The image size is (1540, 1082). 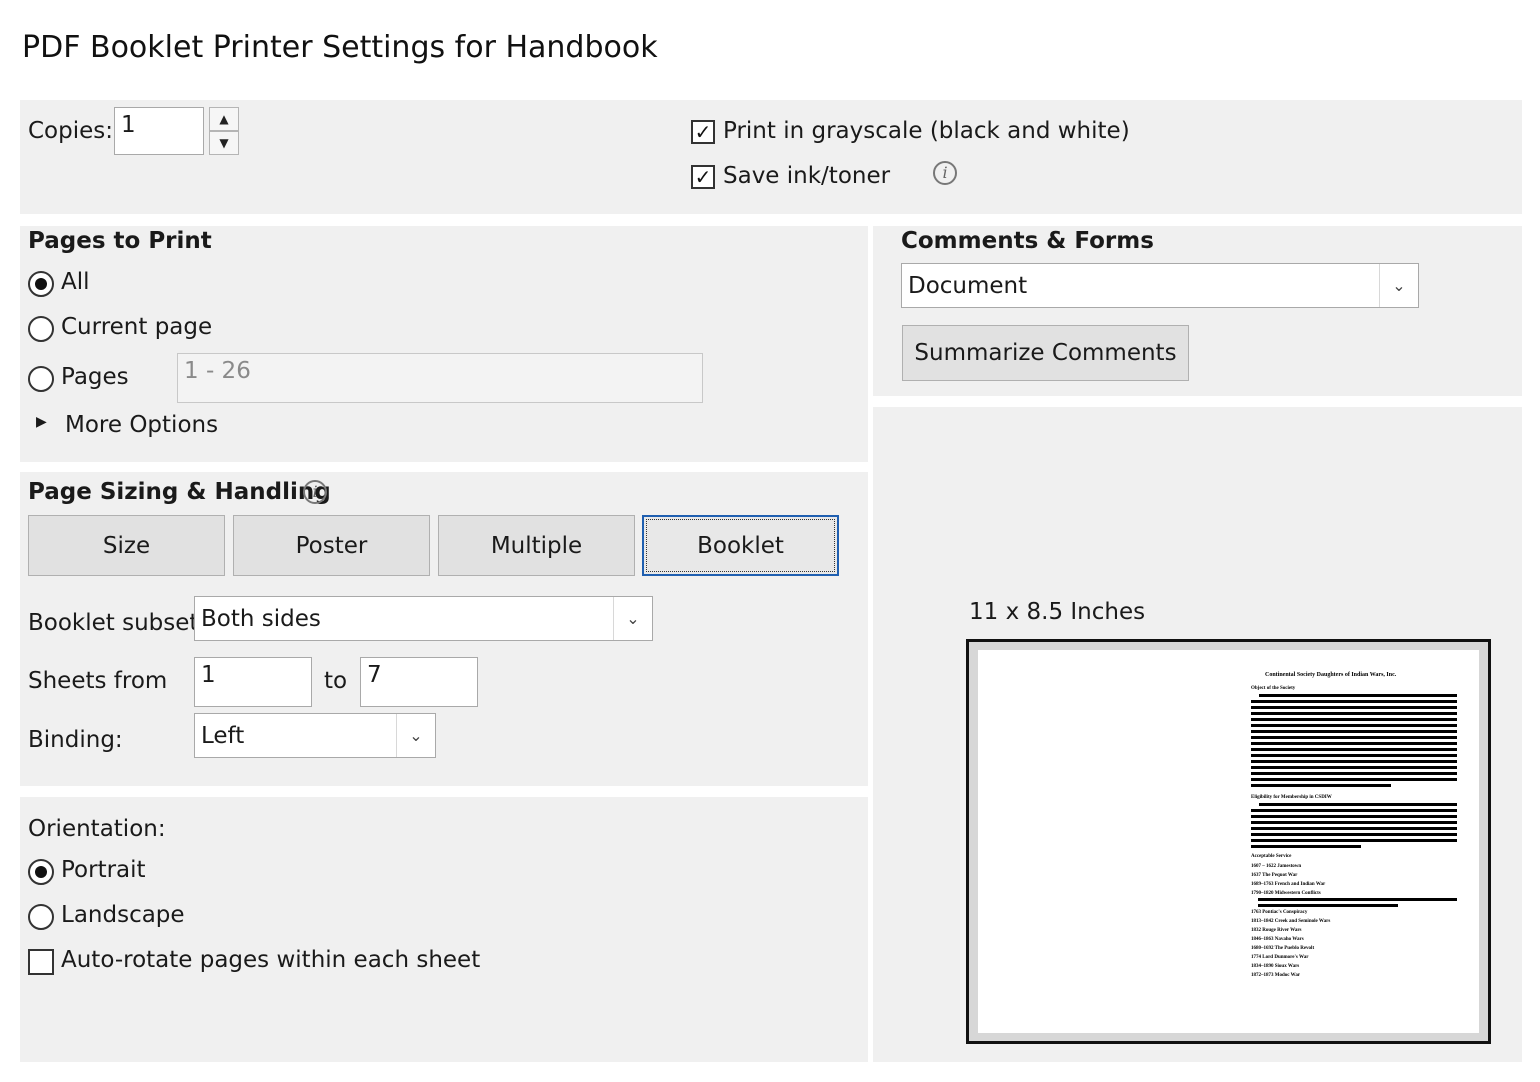 I want to click on up-arrow-icon: ▲, so click(x=224, y=119).